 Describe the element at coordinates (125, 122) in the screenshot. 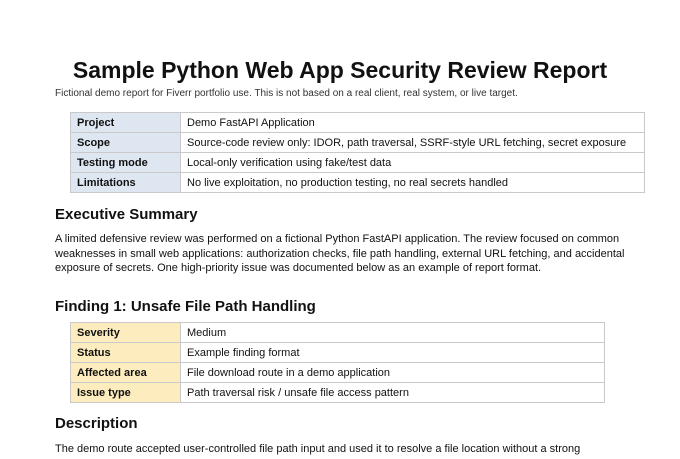

I see `overview-key-project: Project` at that location.